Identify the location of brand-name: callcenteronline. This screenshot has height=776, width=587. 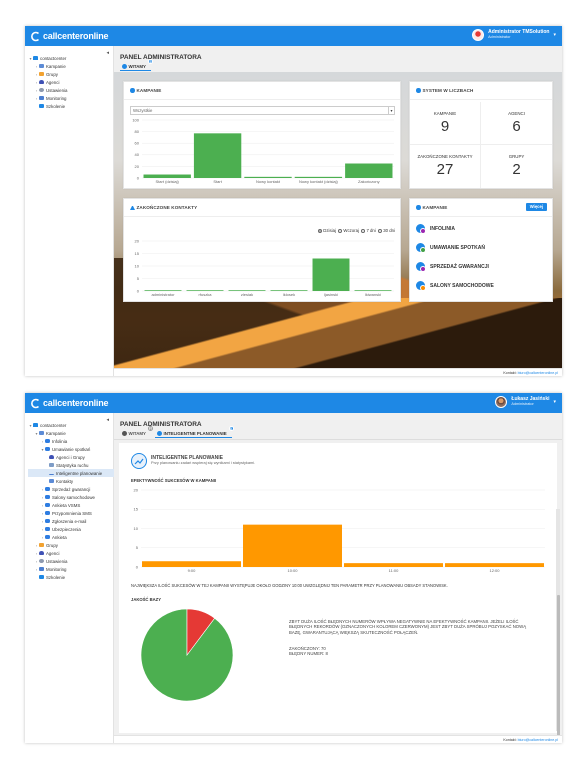
(76, 36).